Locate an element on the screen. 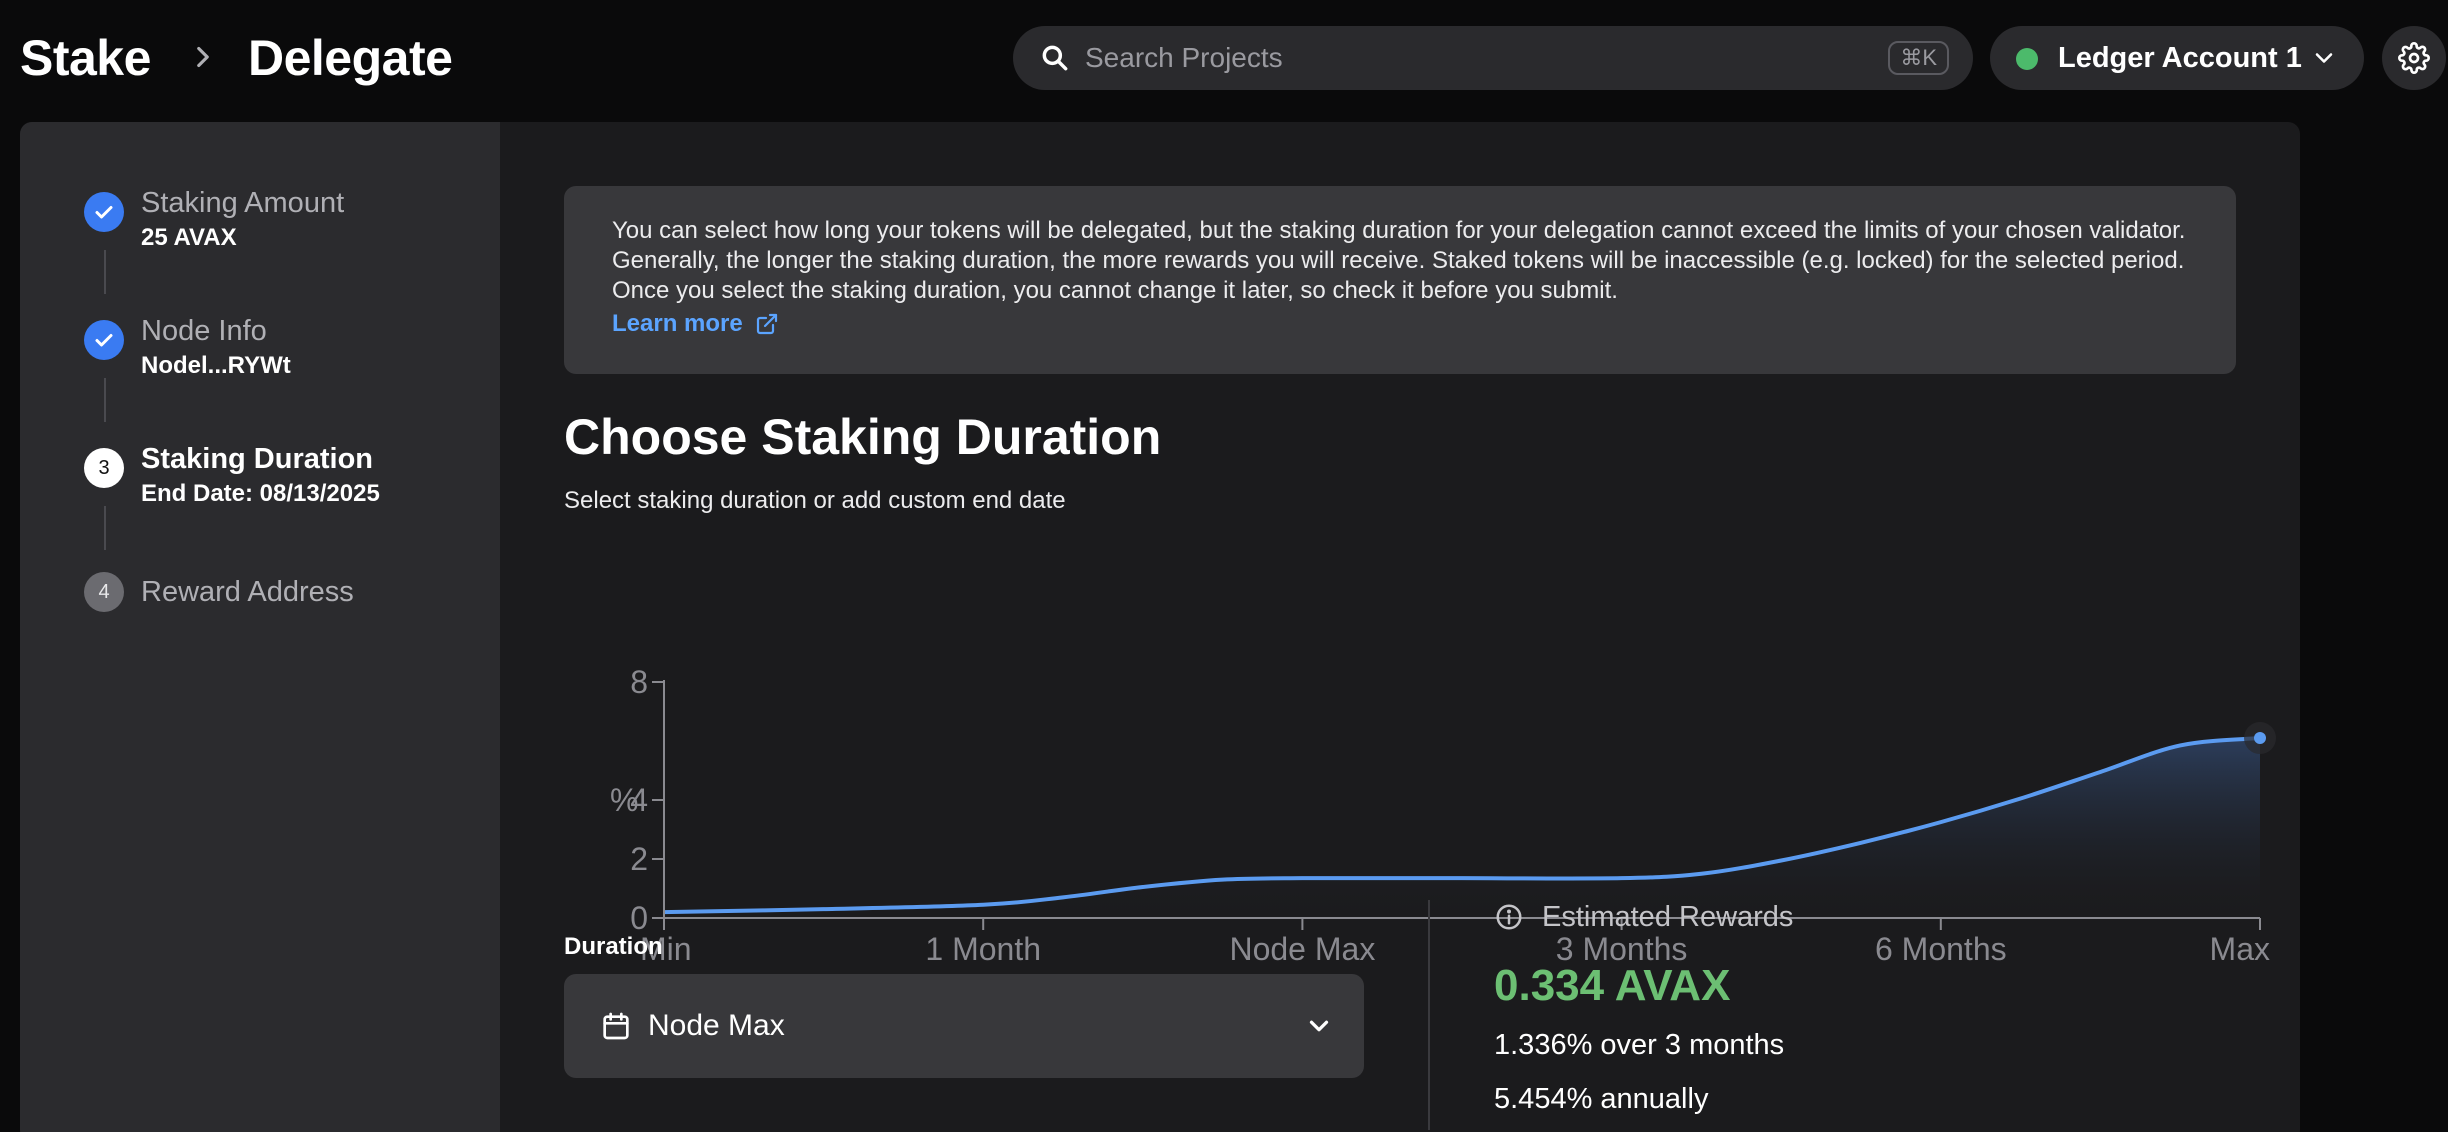 The height and width of the screenshot is (1132, 2448). step-value: End Date: 08/13/2025 is located at coordinates (260, 493).